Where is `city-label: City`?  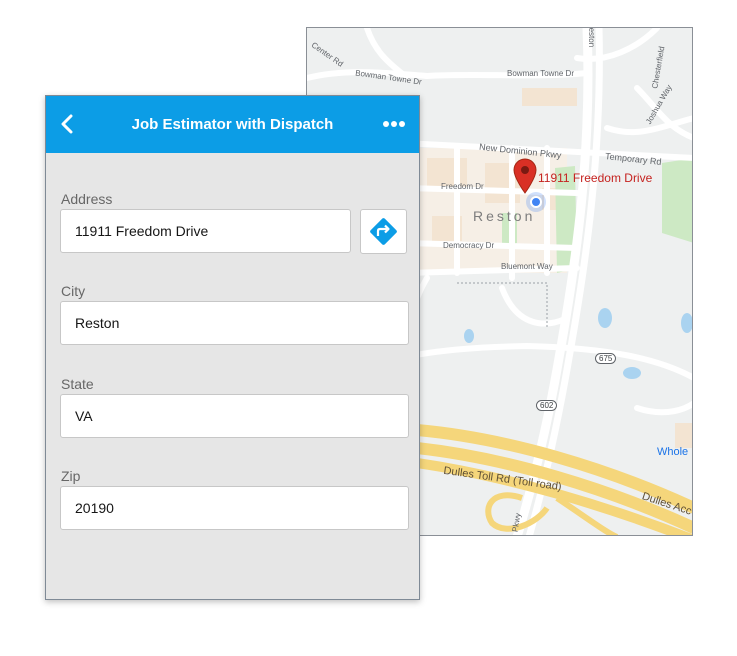
city-label: City is located at coordinates (73, 291).